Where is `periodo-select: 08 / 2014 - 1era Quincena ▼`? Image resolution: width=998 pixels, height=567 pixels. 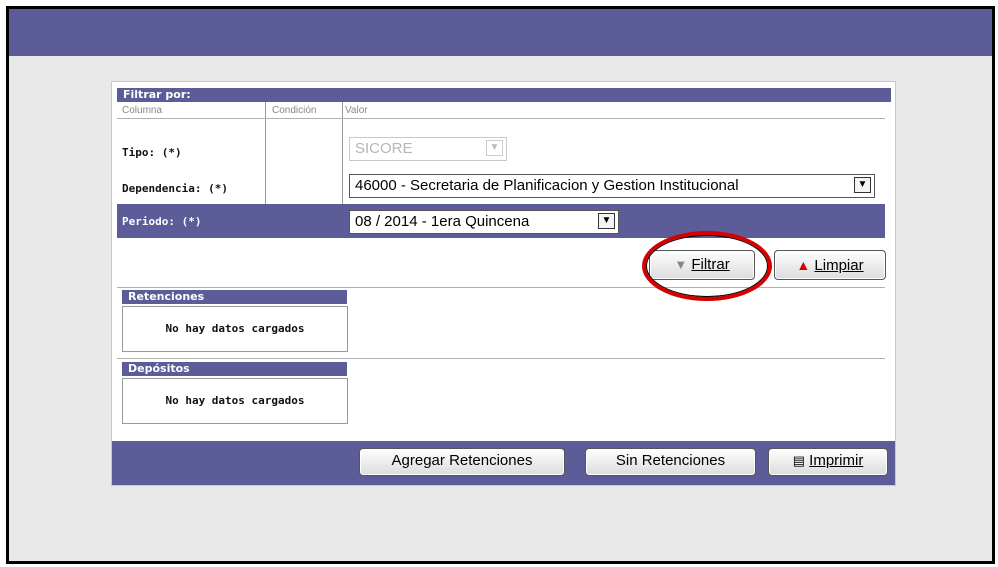 periodo-select: 08 / 2014 - 1era Quincena ▼ is located at coordinates (484, 222).